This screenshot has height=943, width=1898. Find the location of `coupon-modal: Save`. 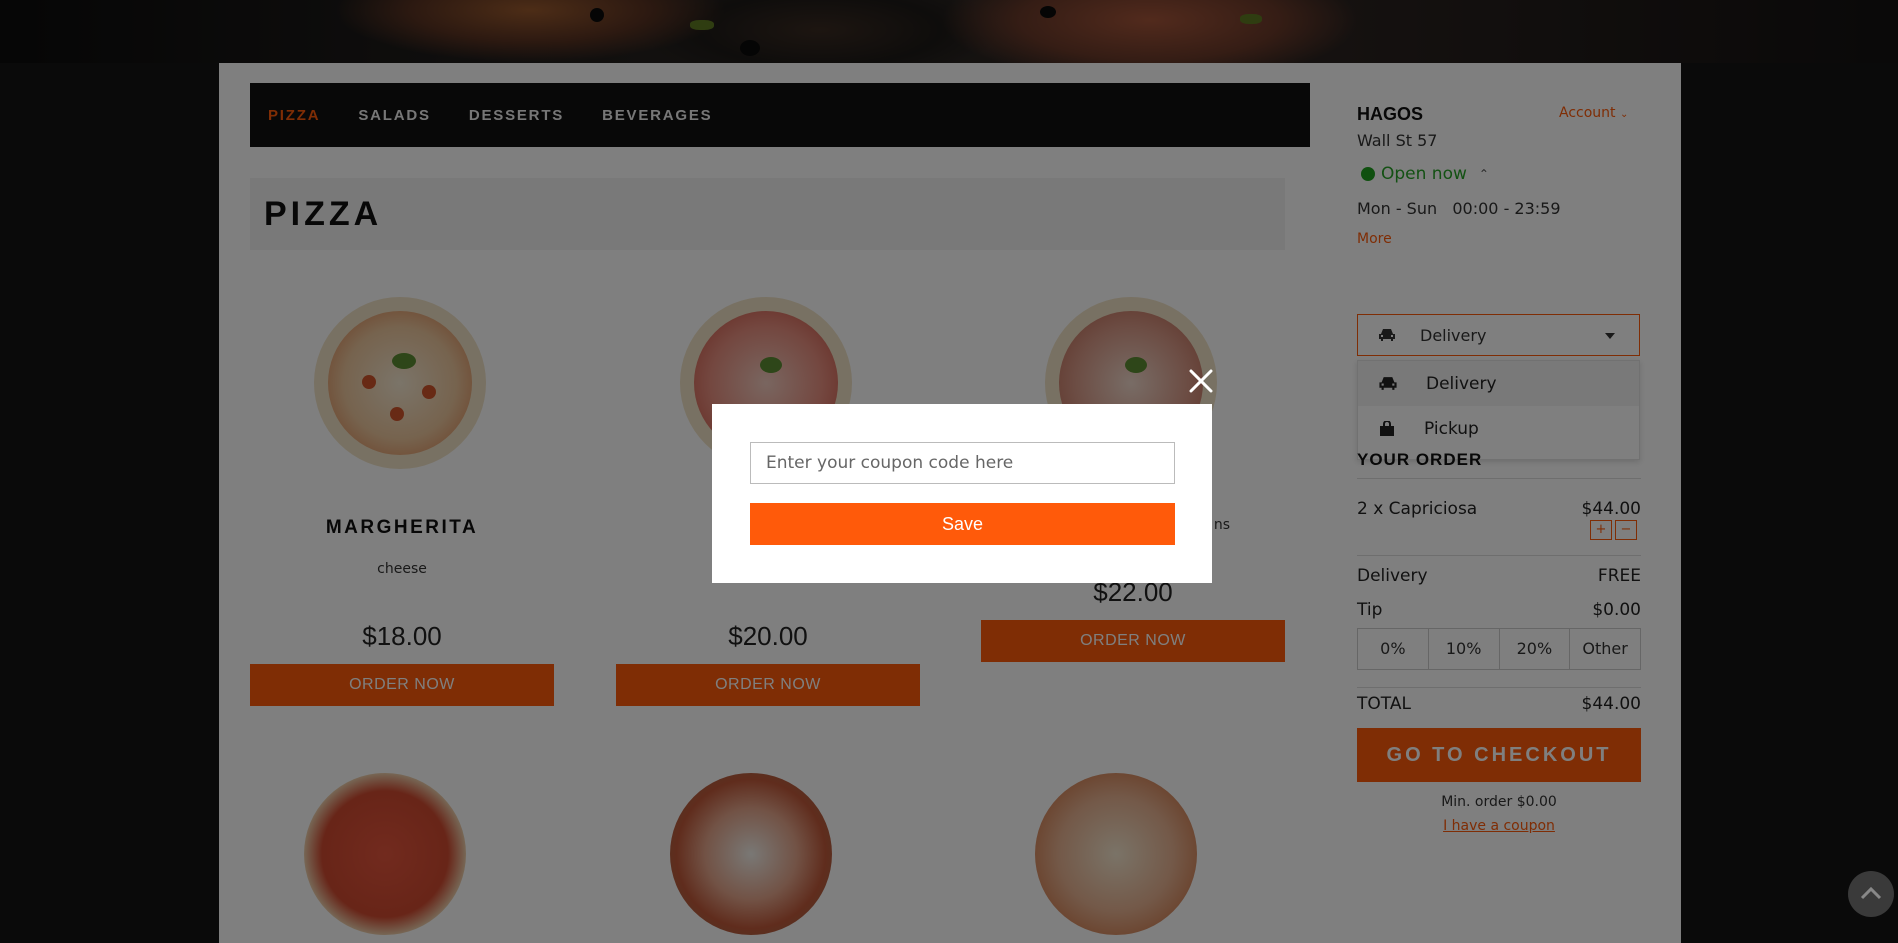

coupon-modal: Save is located at coordinates (962, 493).